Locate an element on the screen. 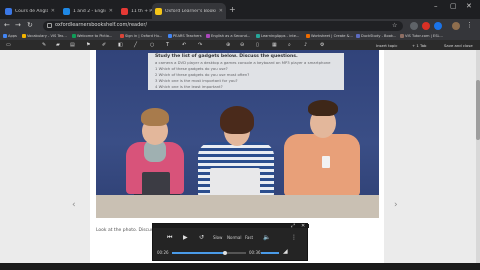 The height and width of the screenshot is (270, 480). maximize-icon: ▢ is located at coordinates (453, 6).